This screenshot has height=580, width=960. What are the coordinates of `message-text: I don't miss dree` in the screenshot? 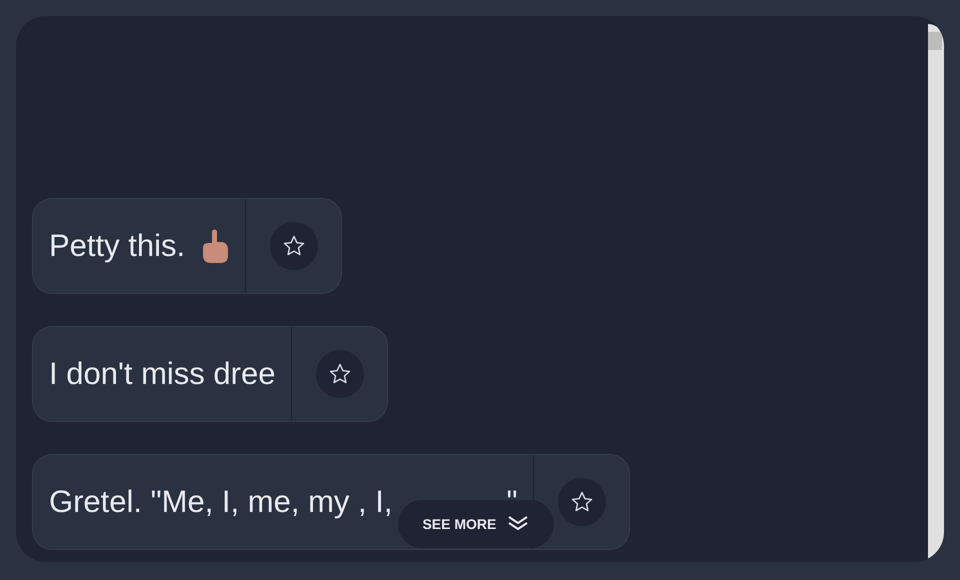 It's located at (162, 374).